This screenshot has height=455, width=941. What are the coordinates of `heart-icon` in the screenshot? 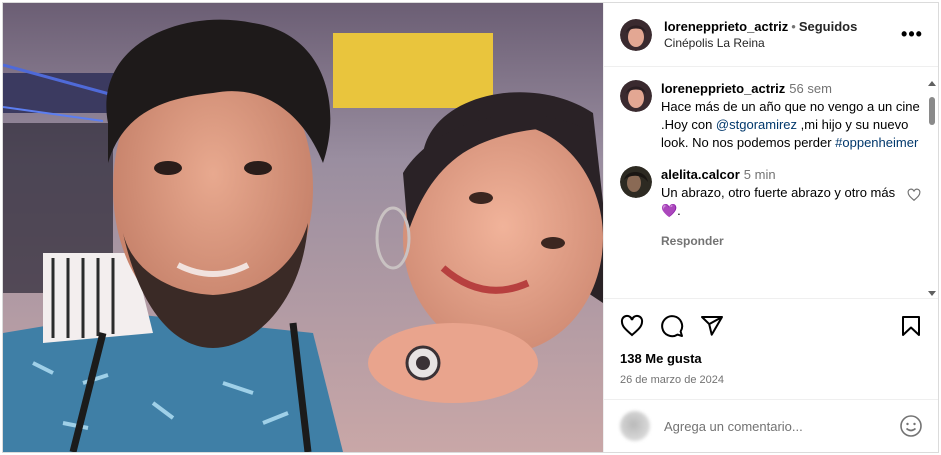 It's located at (632, 326).